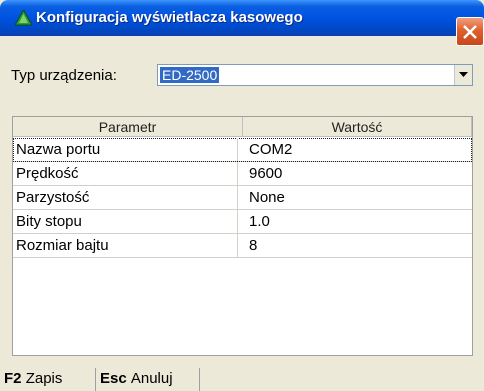 The height and width of the screenshot is (391, 484). Describe the element at coordinates (359, 245) in the screenshot. I see `param-value: 8` at that location.